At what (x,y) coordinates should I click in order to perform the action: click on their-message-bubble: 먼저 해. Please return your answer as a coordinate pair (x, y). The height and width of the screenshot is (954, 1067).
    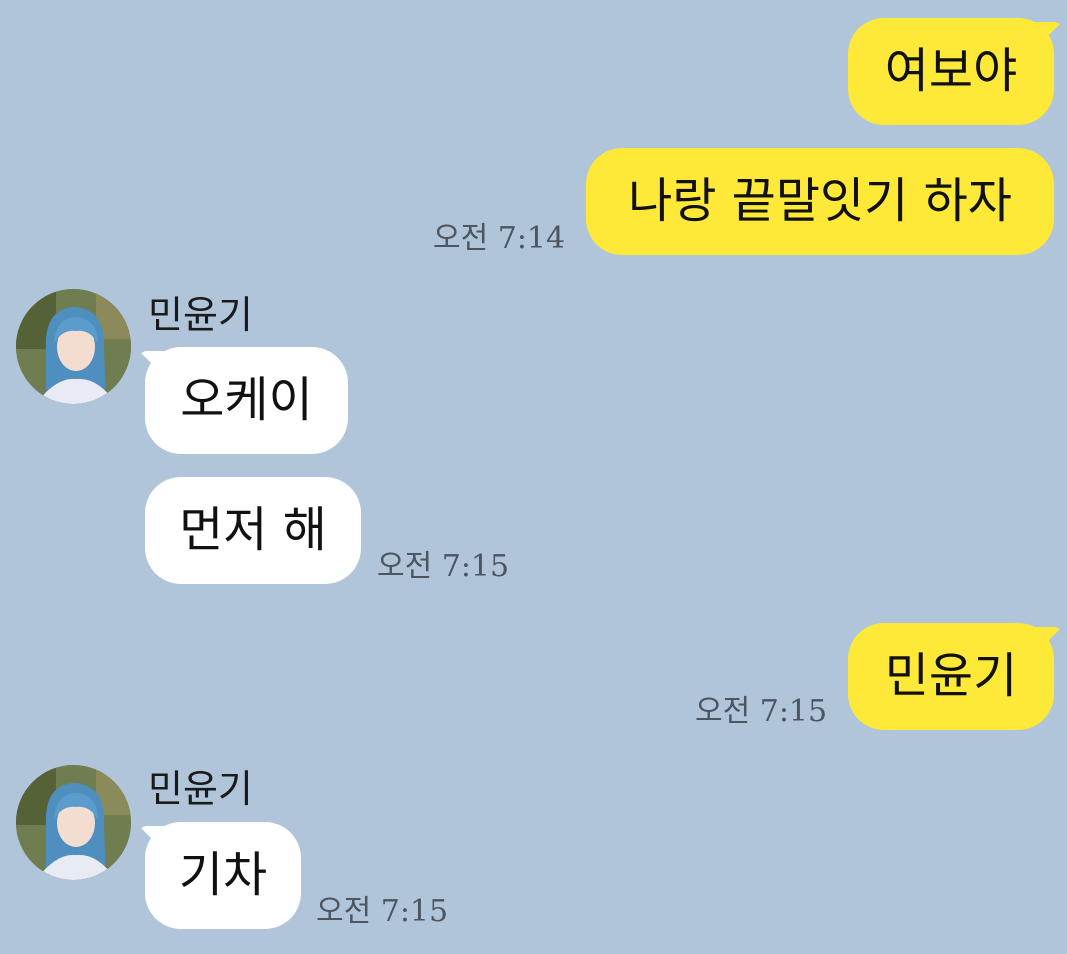
    Looking at the image, I should click on (253, 530).